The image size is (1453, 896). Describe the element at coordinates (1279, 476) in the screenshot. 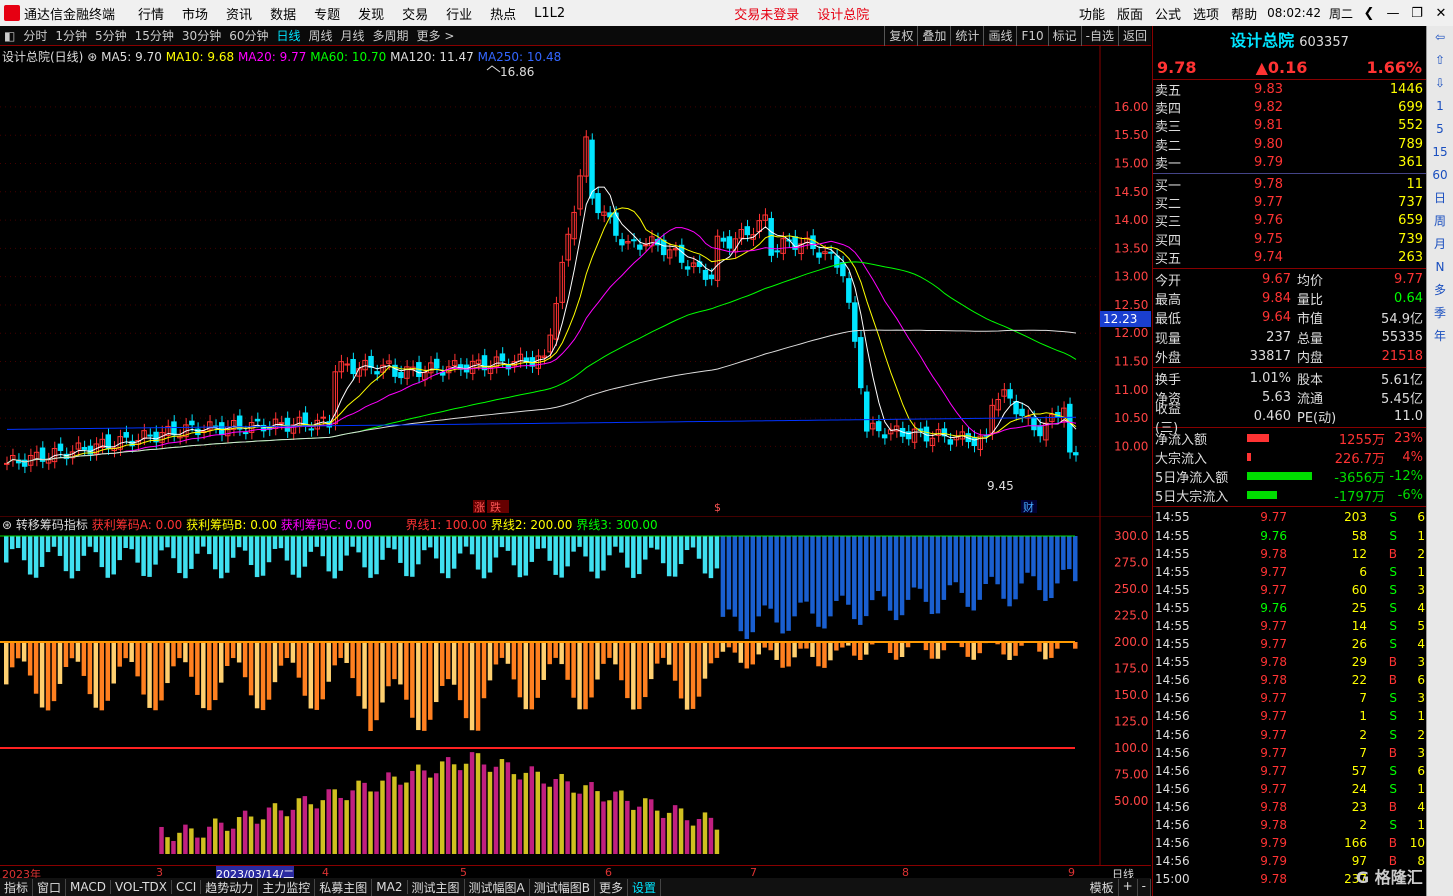

I see `flow-bar` at that location.